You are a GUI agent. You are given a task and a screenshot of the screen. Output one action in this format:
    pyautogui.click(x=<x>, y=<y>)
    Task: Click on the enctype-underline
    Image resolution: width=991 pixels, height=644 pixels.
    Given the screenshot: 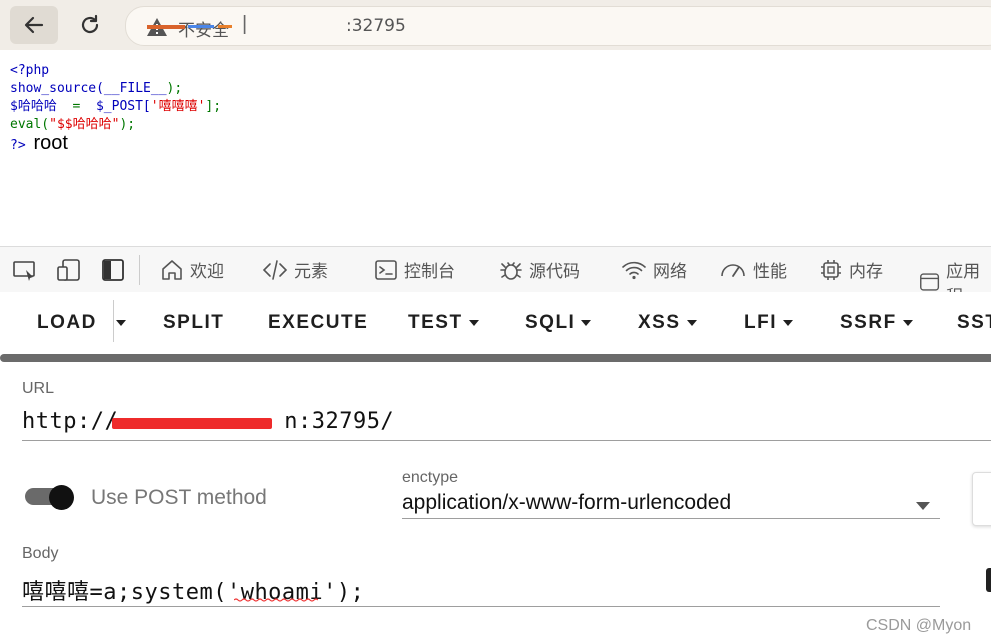 What is the action you would take?
    pyautogui.click(x=671, y=518)
    